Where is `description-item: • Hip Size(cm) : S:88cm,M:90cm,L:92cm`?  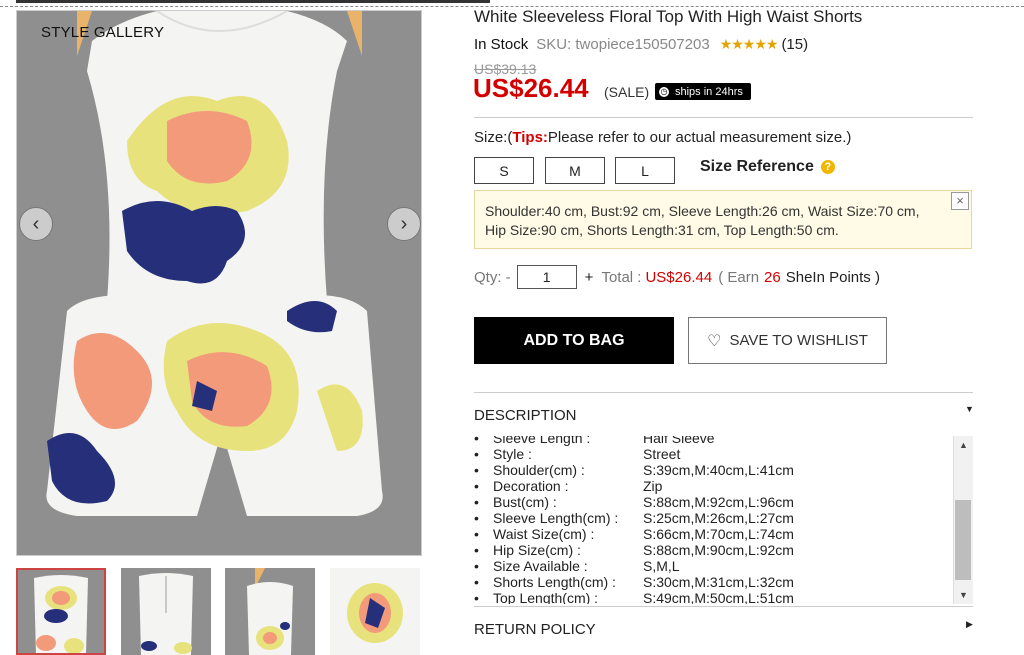
description-item: • Hip Size(cm) : S:88cm,M:90cm,L:92cm is located at coordinates (634, 550).